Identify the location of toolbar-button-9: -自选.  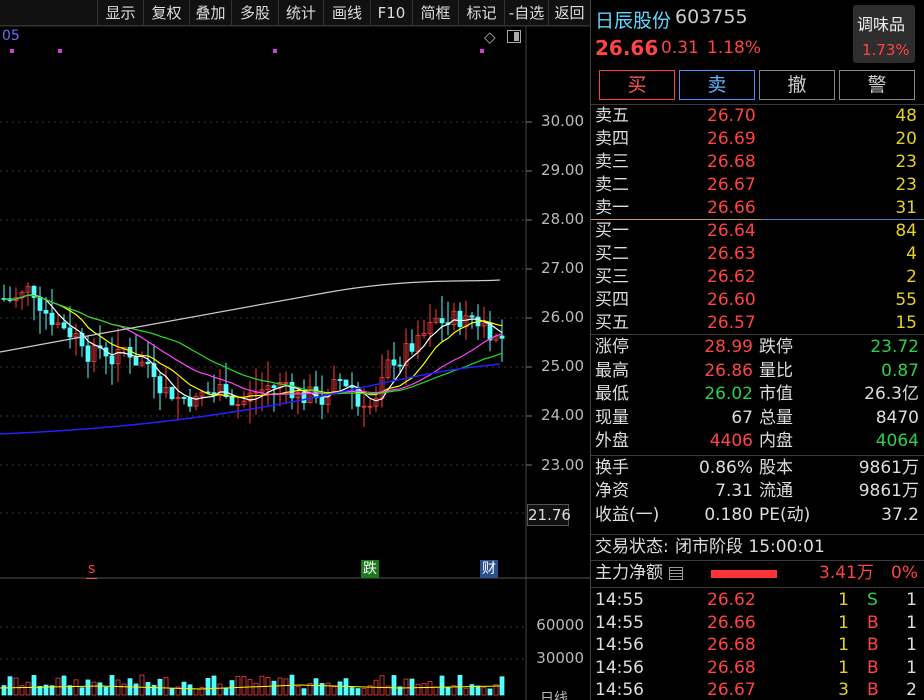
(526, 13).